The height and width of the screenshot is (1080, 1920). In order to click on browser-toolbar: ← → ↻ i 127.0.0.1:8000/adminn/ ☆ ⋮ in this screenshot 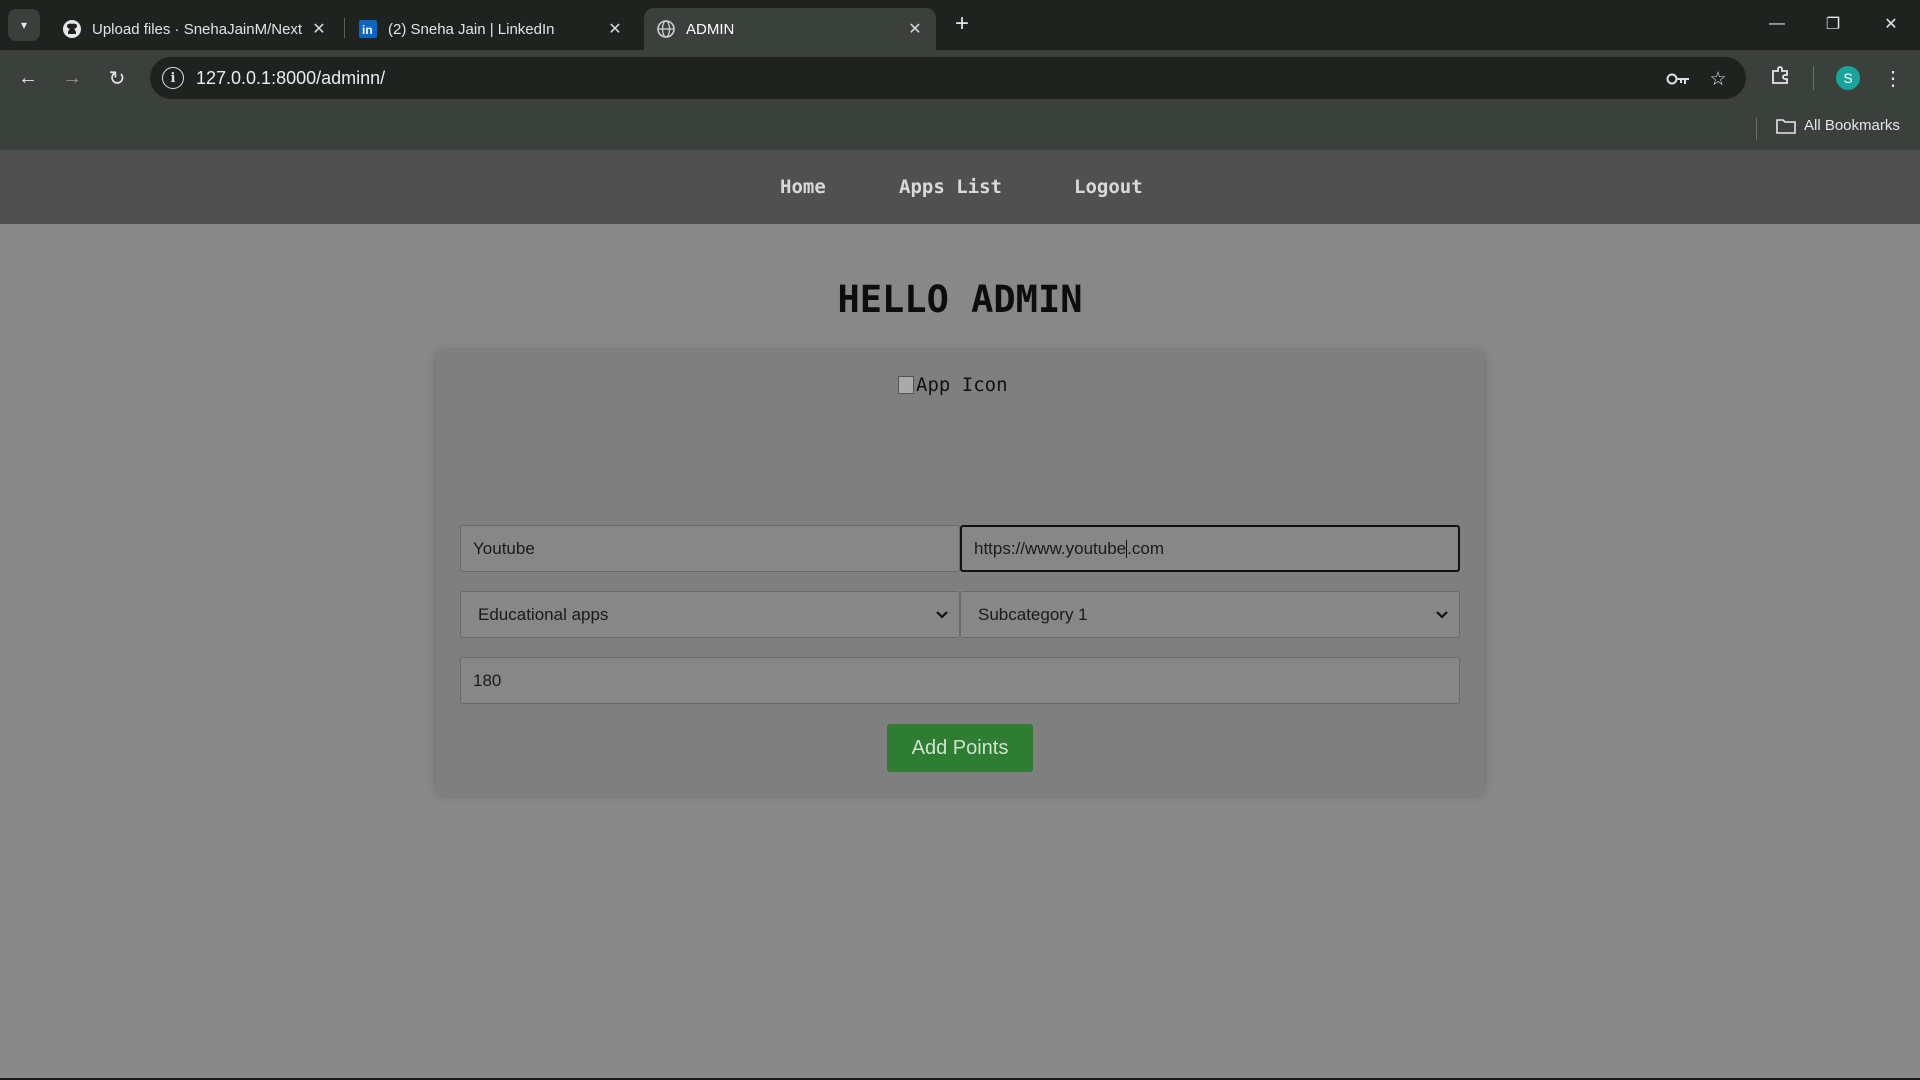, I will do `click(960, 79)`.